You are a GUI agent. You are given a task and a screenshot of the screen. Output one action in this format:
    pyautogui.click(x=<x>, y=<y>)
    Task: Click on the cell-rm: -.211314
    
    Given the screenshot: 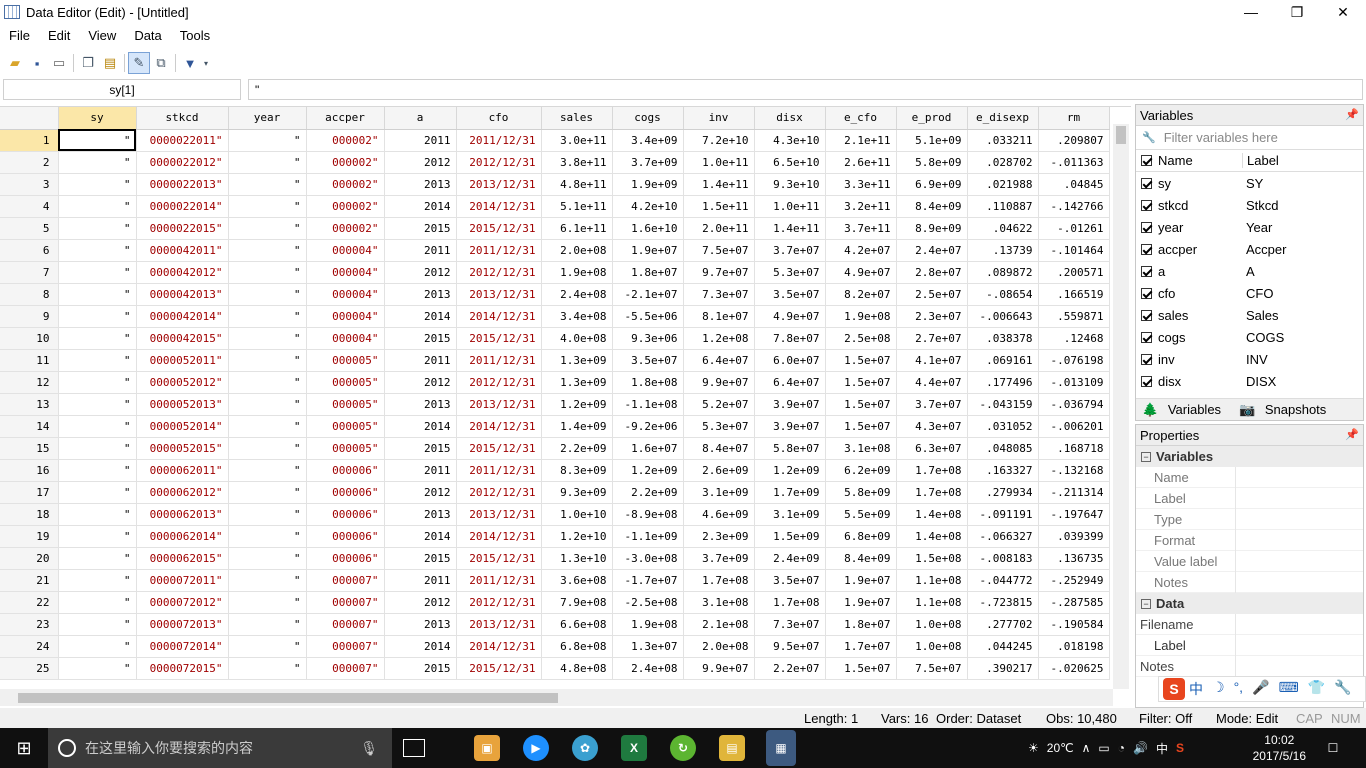 What is the action you would take?
    pyautogui.click(x=1074, y=492)
    